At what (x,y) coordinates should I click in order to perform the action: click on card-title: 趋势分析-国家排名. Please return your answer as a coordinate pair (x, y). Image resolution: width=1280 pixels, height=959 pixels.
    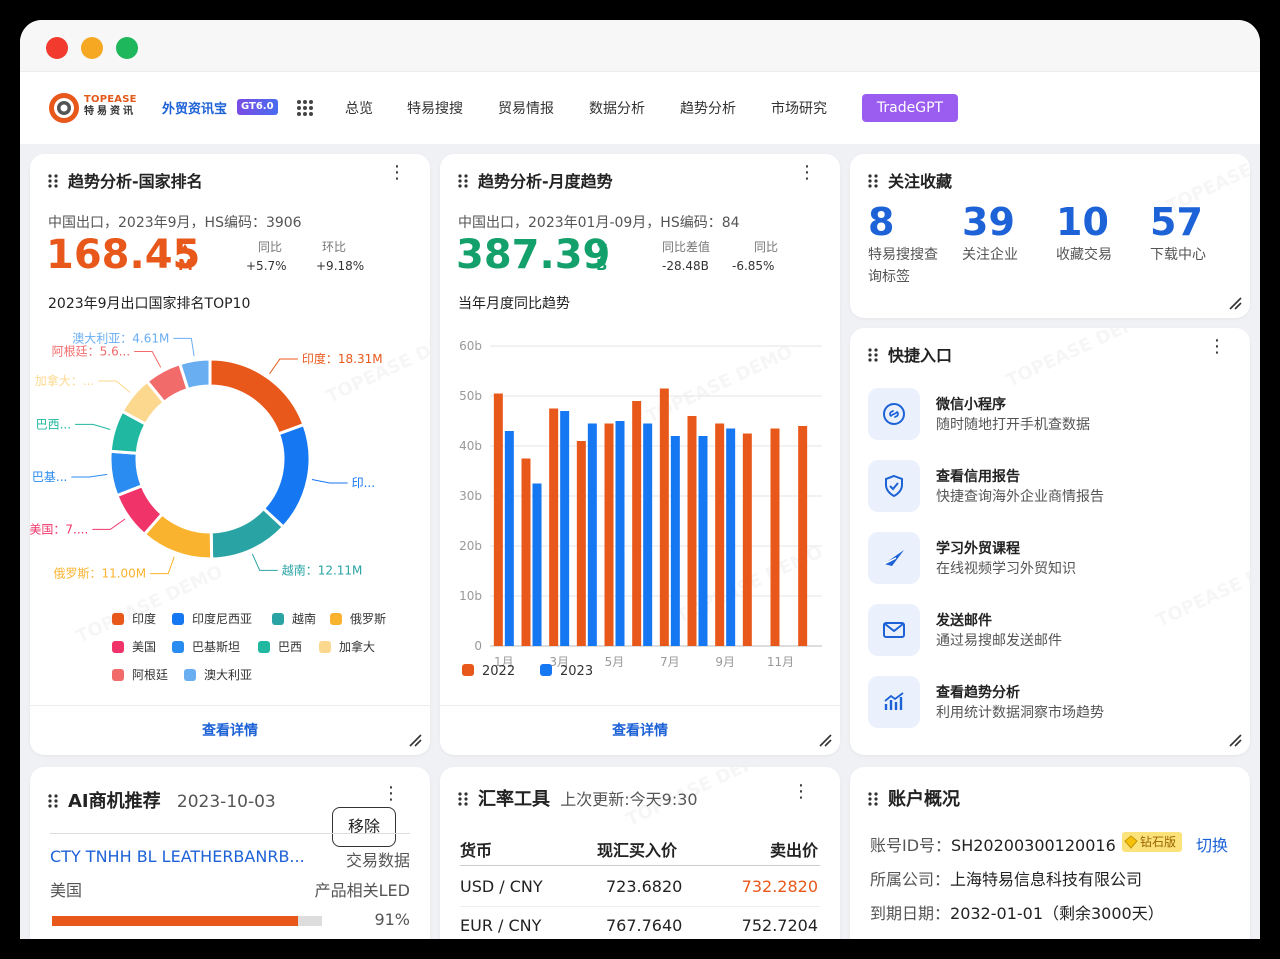
    Looking at the image, I should click on (125, 180).